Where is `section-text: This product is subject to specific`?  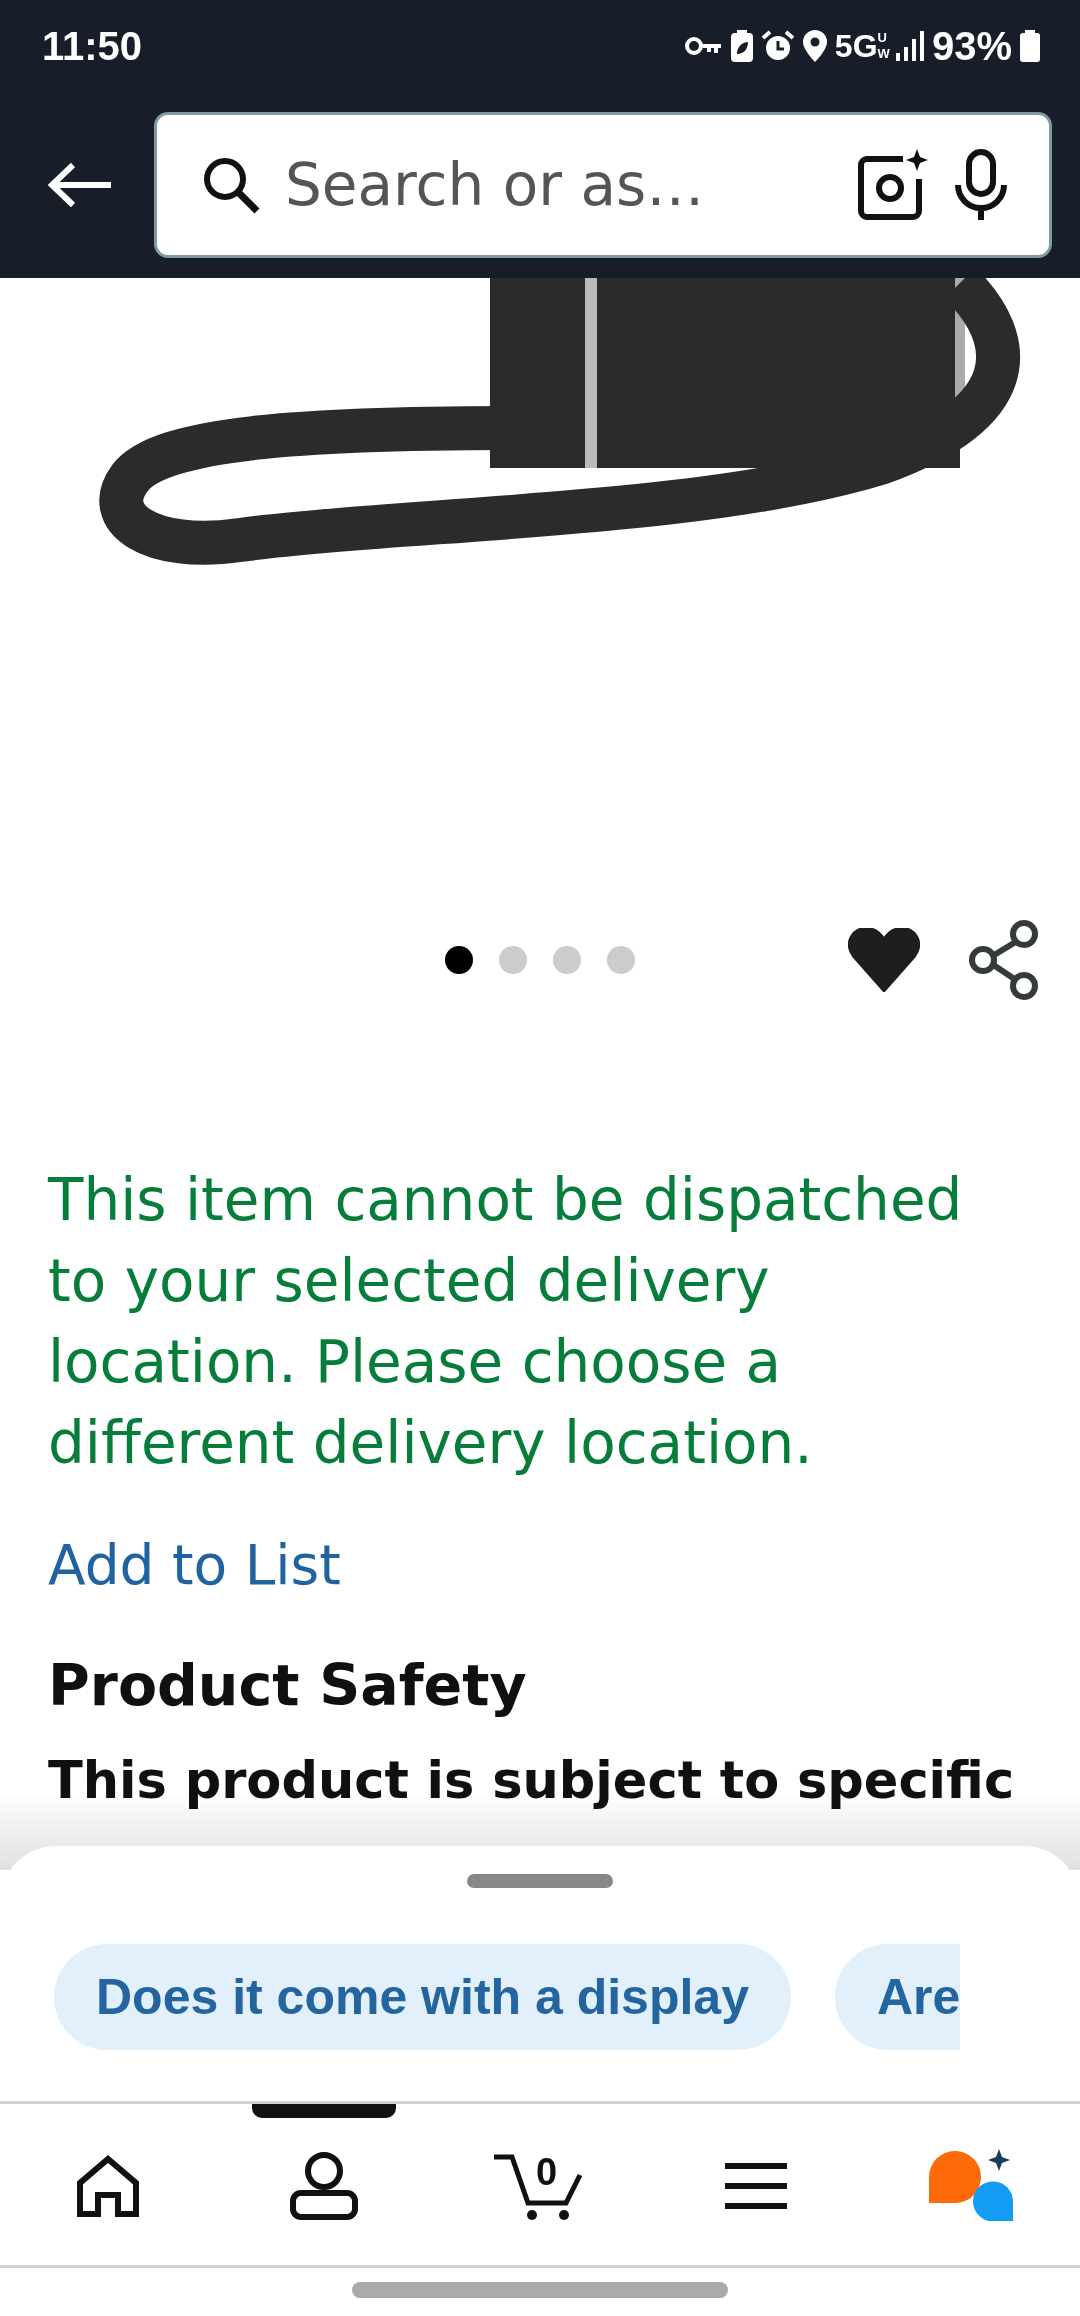 section-text: This product is subject to specific is located at coordinates (532, 1780).